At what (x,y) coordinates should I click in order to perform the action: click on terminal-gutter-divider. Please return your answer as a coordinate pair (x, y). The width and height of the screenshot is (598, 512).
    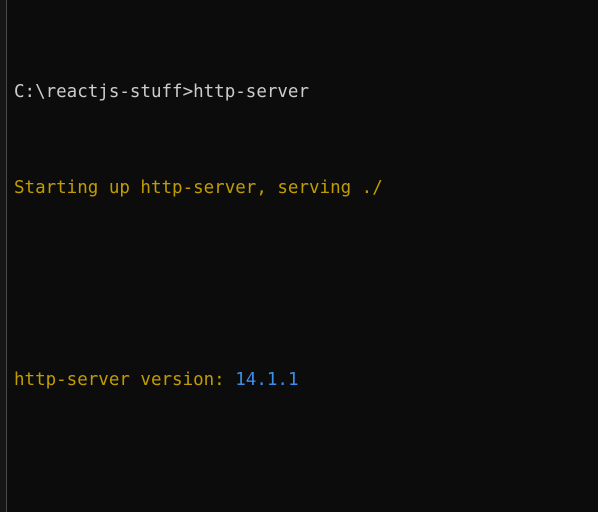
    Looking at the image, I should click on (6, 256).